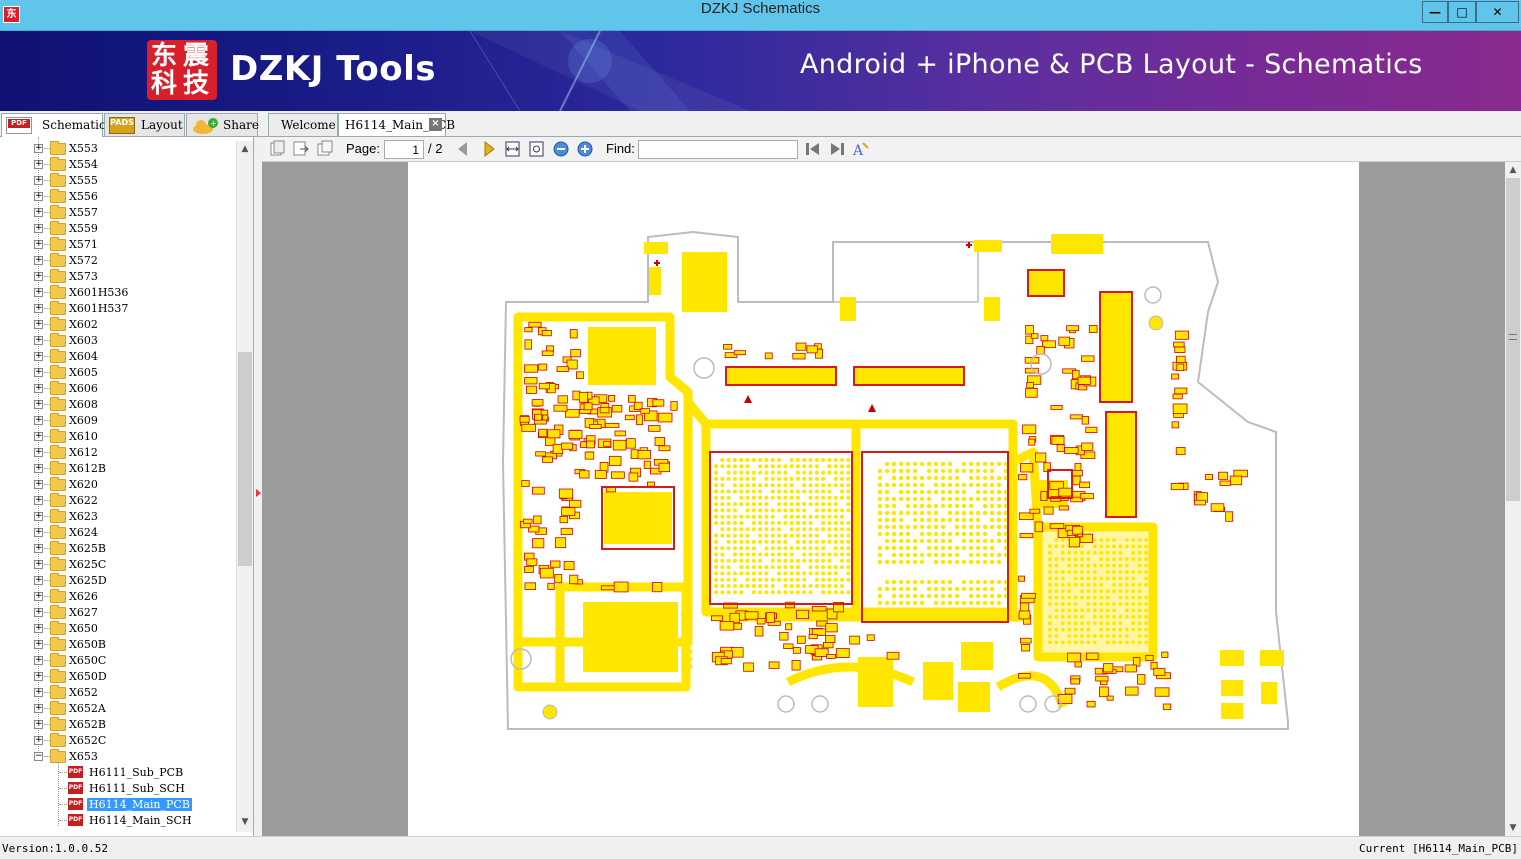  What do you see at coordinates (1513, 828) in the screenshot?
I see `viewer-scroll-down-icon: ▼` at bounding box center [1513, 828].